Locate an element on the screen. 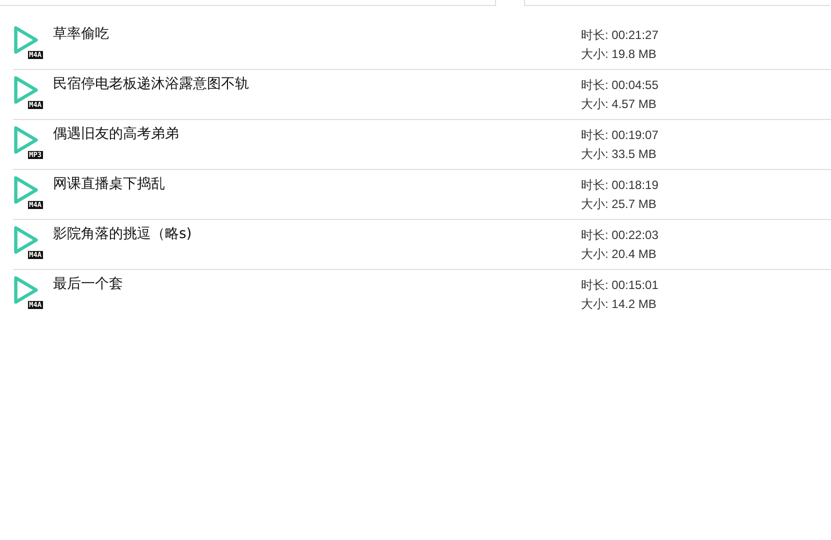 The width and height of the screenshot is (831, 540). size-text: 大小: 25.7 MB is located at coordinates (619, 204).